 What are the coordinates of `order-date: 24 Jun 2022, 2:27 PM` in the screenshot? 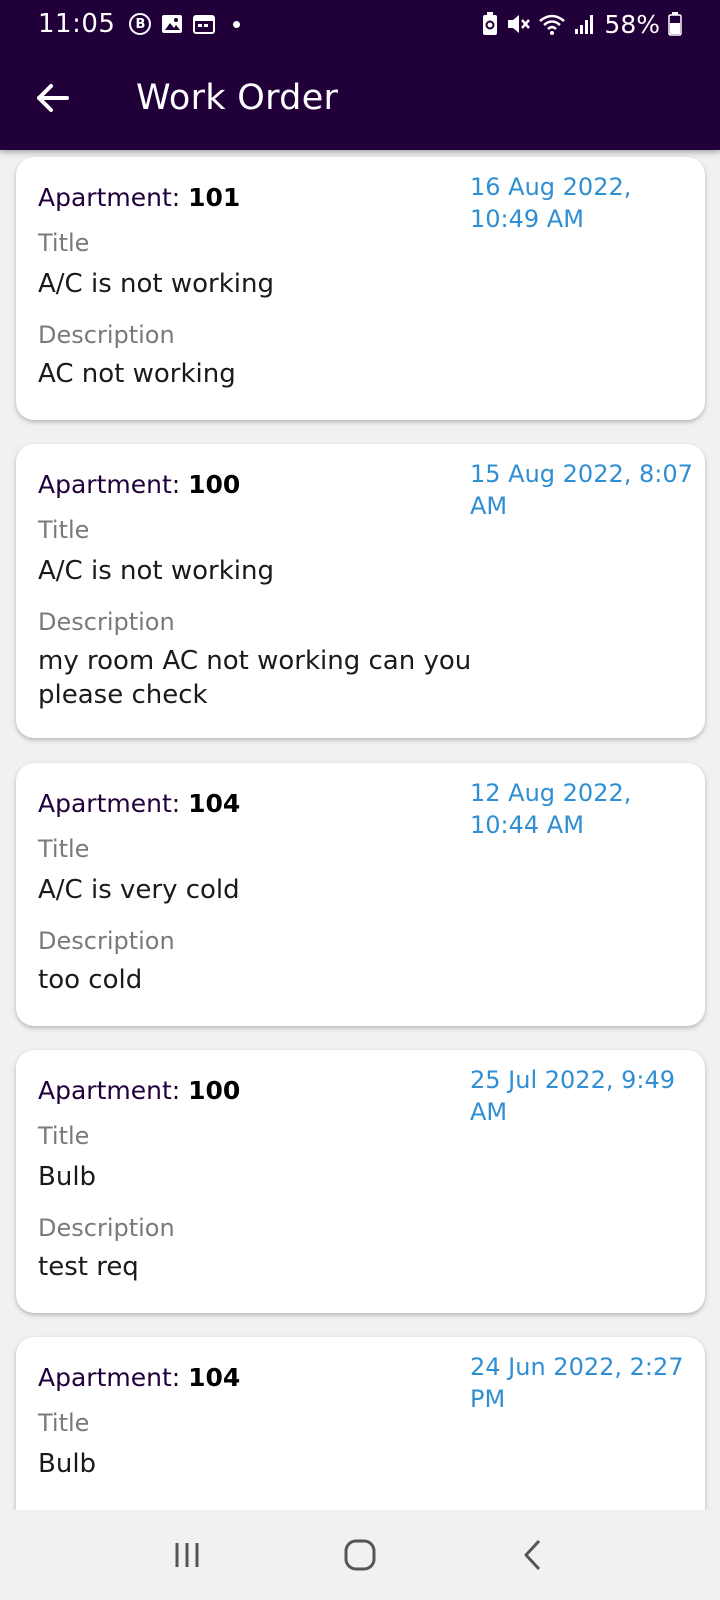 It's located at (577, 1383).